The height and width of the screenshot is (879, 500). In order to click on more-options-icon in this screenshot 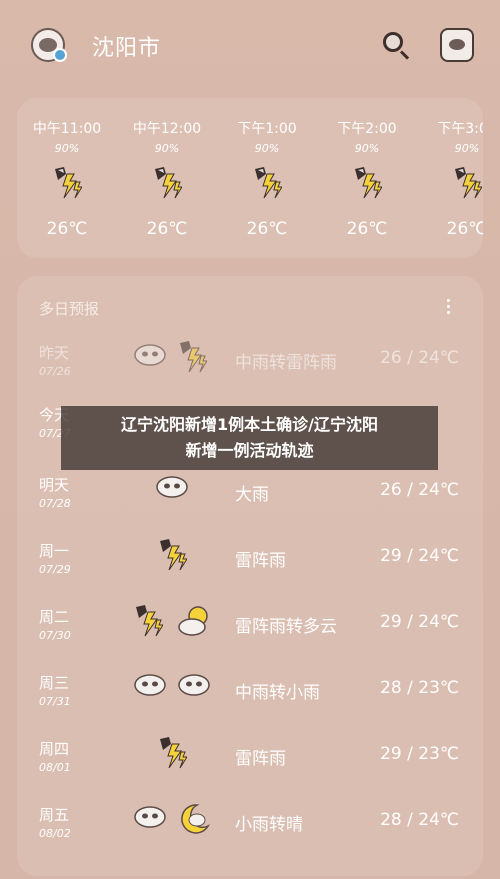, I will do `click(450, 306)`.